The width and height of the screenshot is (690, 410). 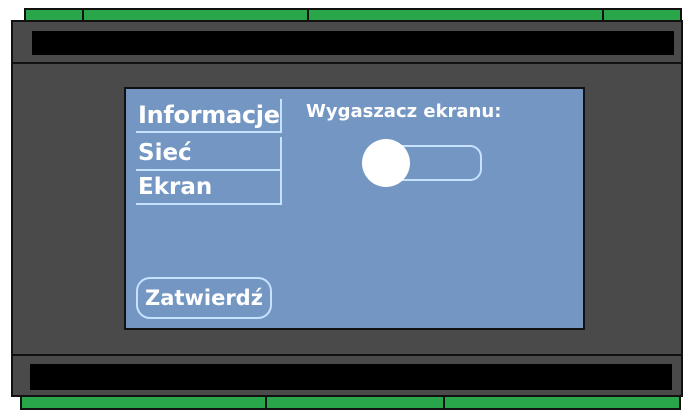 I want to click on menu-item-siec: Sieć, so click(x=209, y=154).